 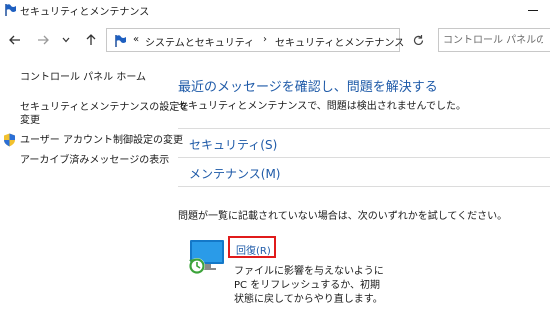 What do you see at coordinates (233, 144) in the screenshot?
I see `section-security: セキュリティ(S)` at bounding box center [233, 144].